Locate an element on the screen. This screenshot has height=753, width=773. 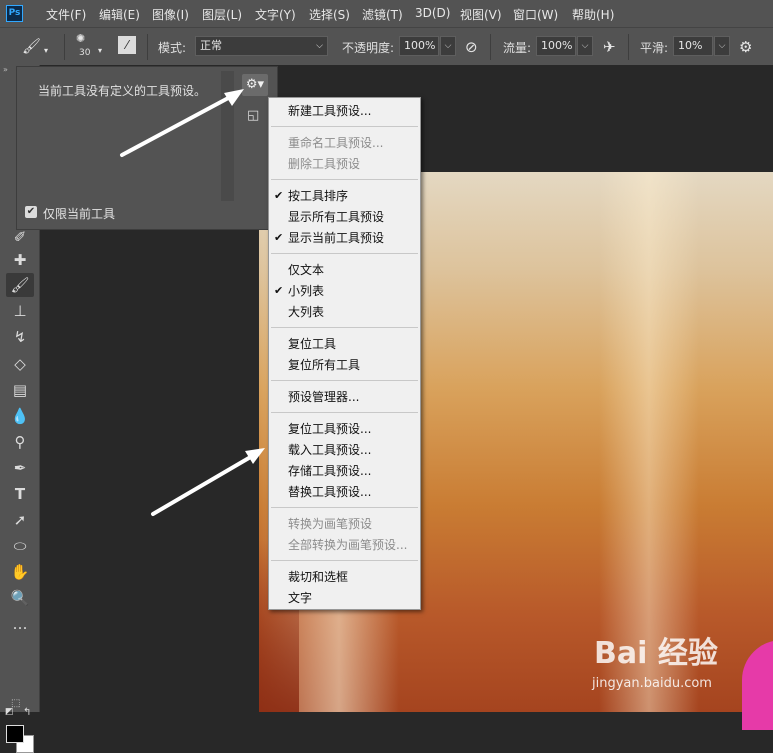
mode-select: 正常 ⌵ is located at coordinates (261, 46).